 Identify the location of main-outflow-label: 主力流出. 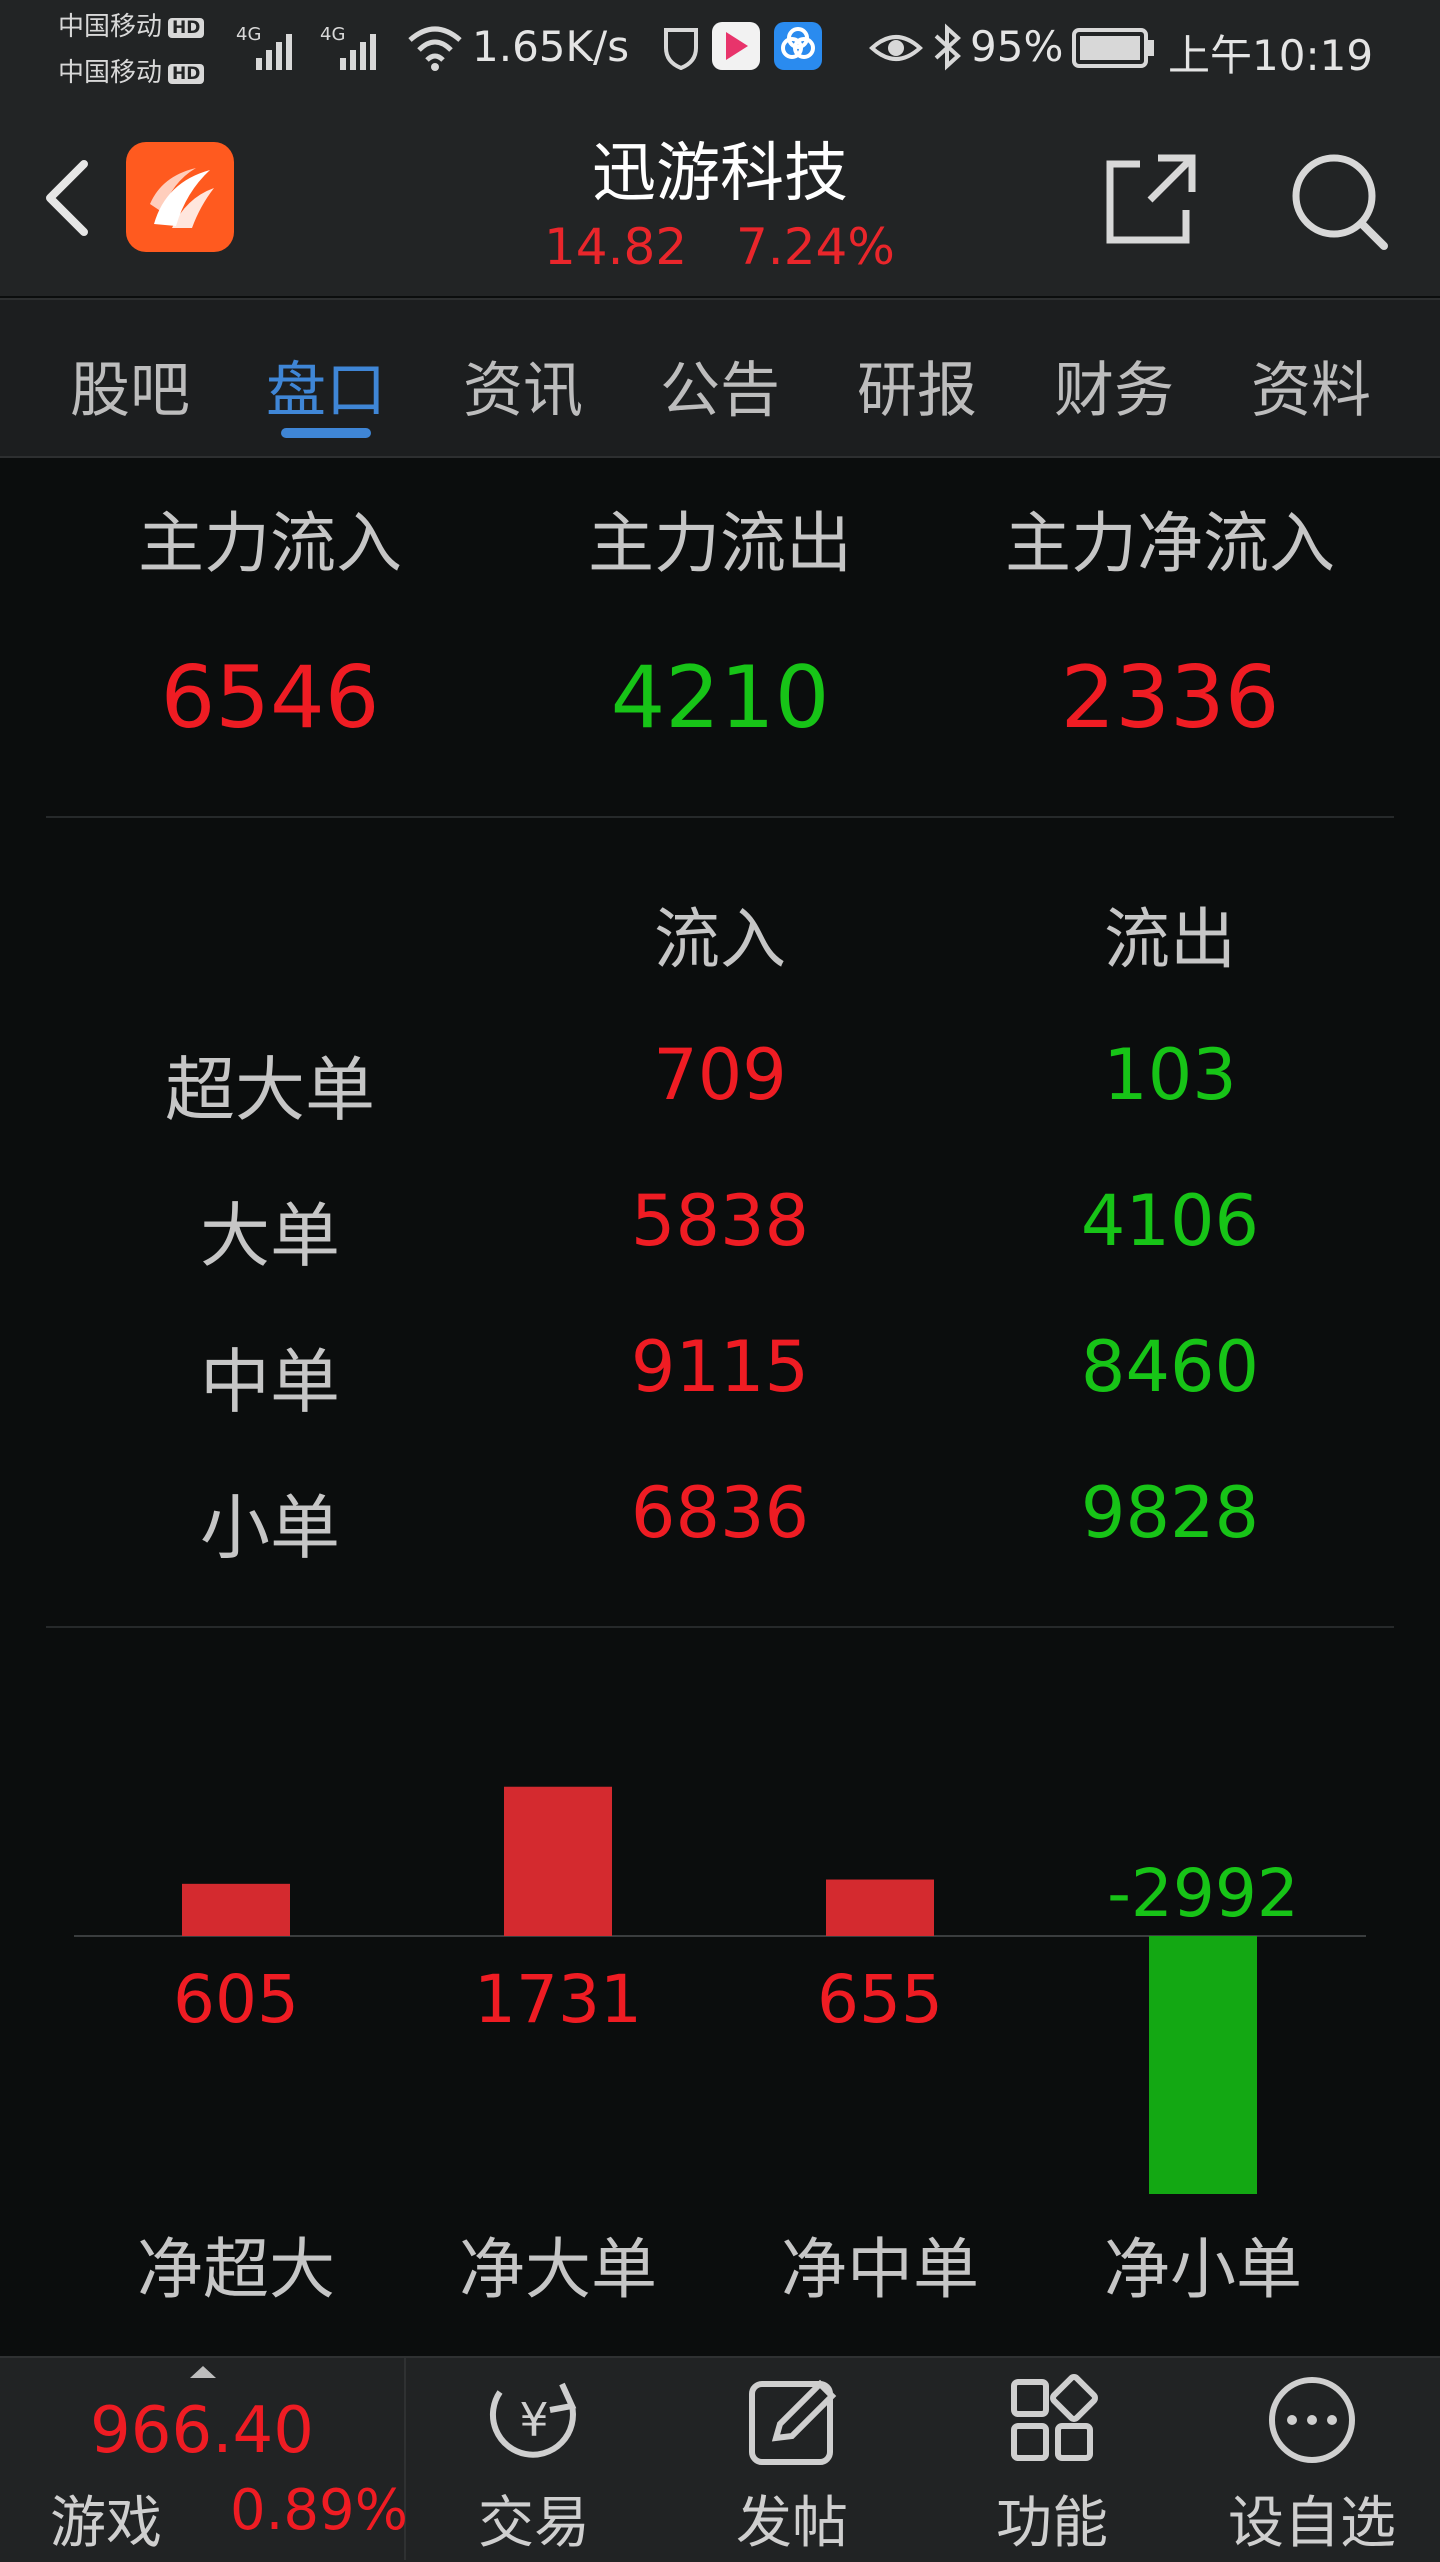
(720, 543).